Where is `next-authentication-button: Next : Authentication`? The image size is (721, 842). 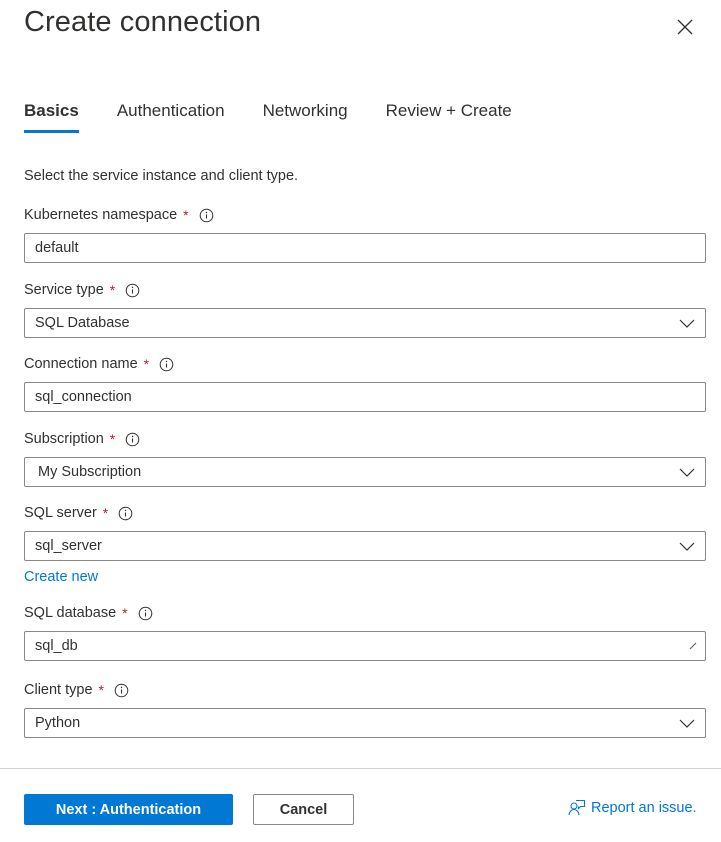 next-authentication-button: Next : Authentication is located at coordinates (128, 809).